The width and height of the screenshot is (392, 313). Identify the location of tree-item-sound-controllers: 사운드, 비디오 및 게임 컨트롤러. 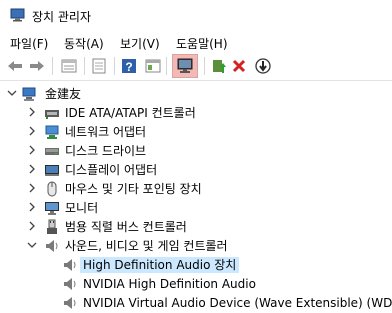
(196, 246).